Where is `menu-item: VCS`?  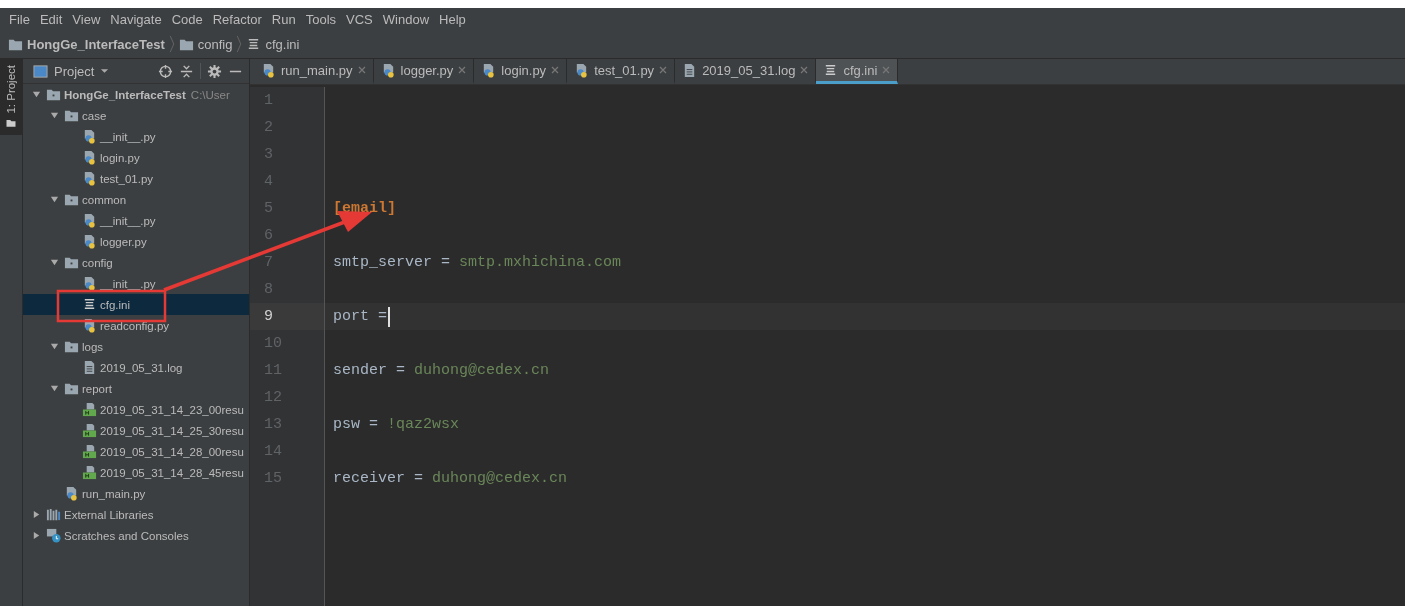
menu-item: VCS is located at coordinates (359, 19).